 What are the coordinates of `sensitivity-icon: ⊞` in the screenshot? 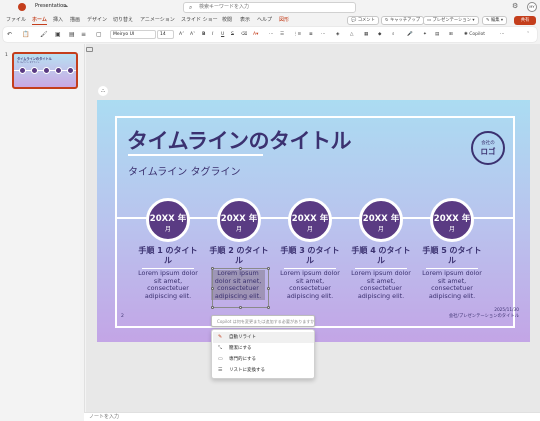 It's located at (451, 34).